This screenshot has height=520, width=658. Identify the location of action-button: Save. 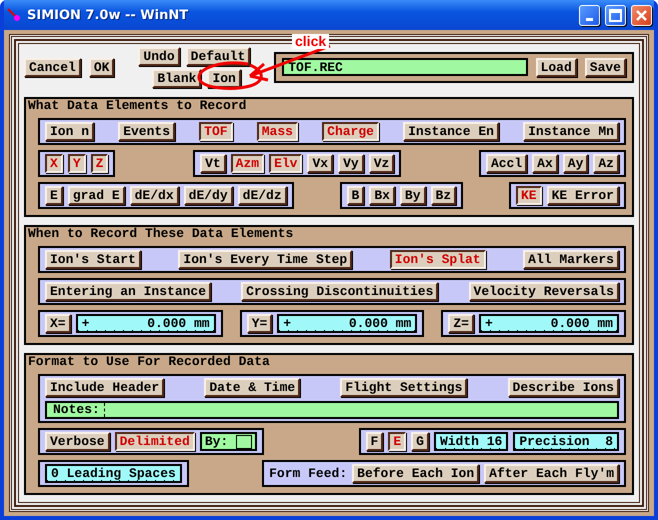
(605, 67).